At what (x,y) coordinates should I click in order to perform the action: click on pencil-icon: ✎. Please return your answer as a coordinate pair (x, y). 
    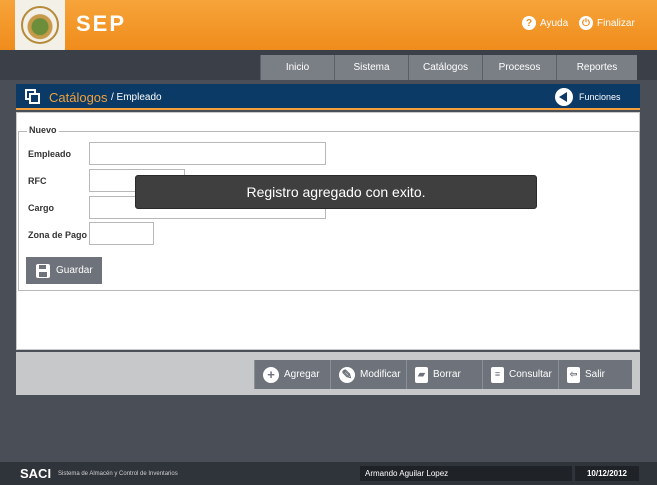
    Looking at the image, I should click on (347, 374).